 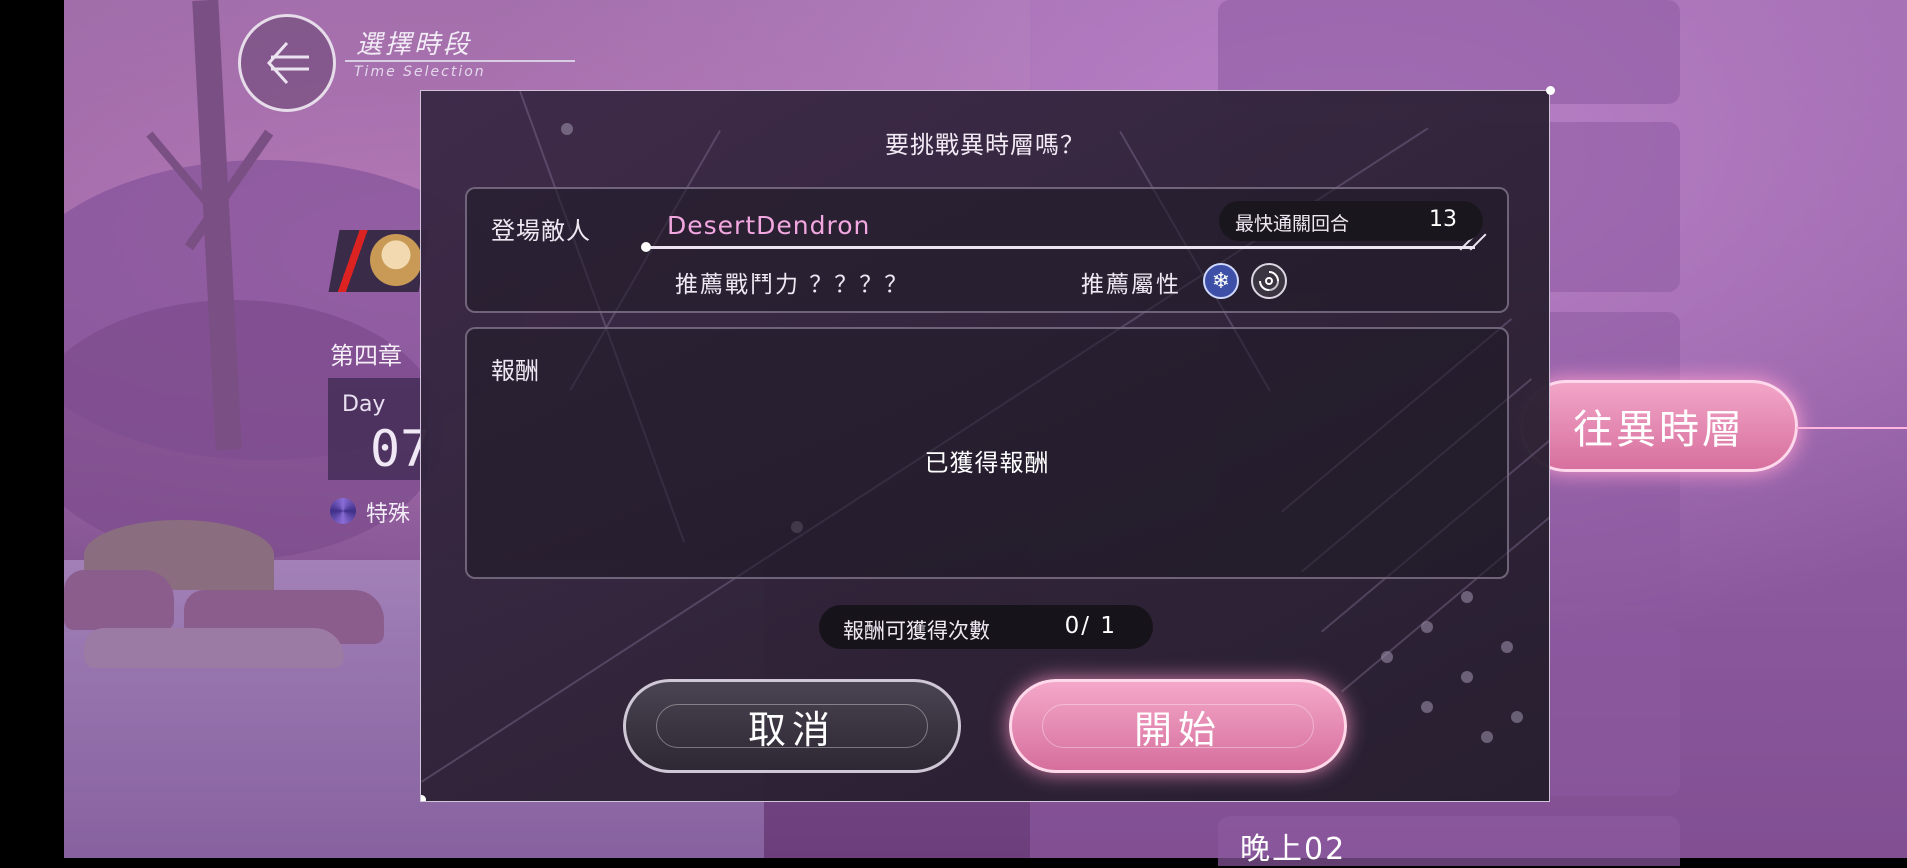 I want to click on dialog-question: 要挑戰異時層嗎？, so click(x=985, y=145).